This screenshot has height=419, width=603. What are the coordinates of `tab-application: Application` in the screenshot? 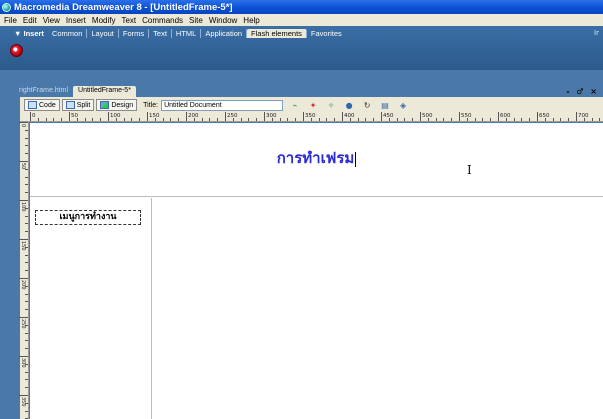 It's located at (224, 33).